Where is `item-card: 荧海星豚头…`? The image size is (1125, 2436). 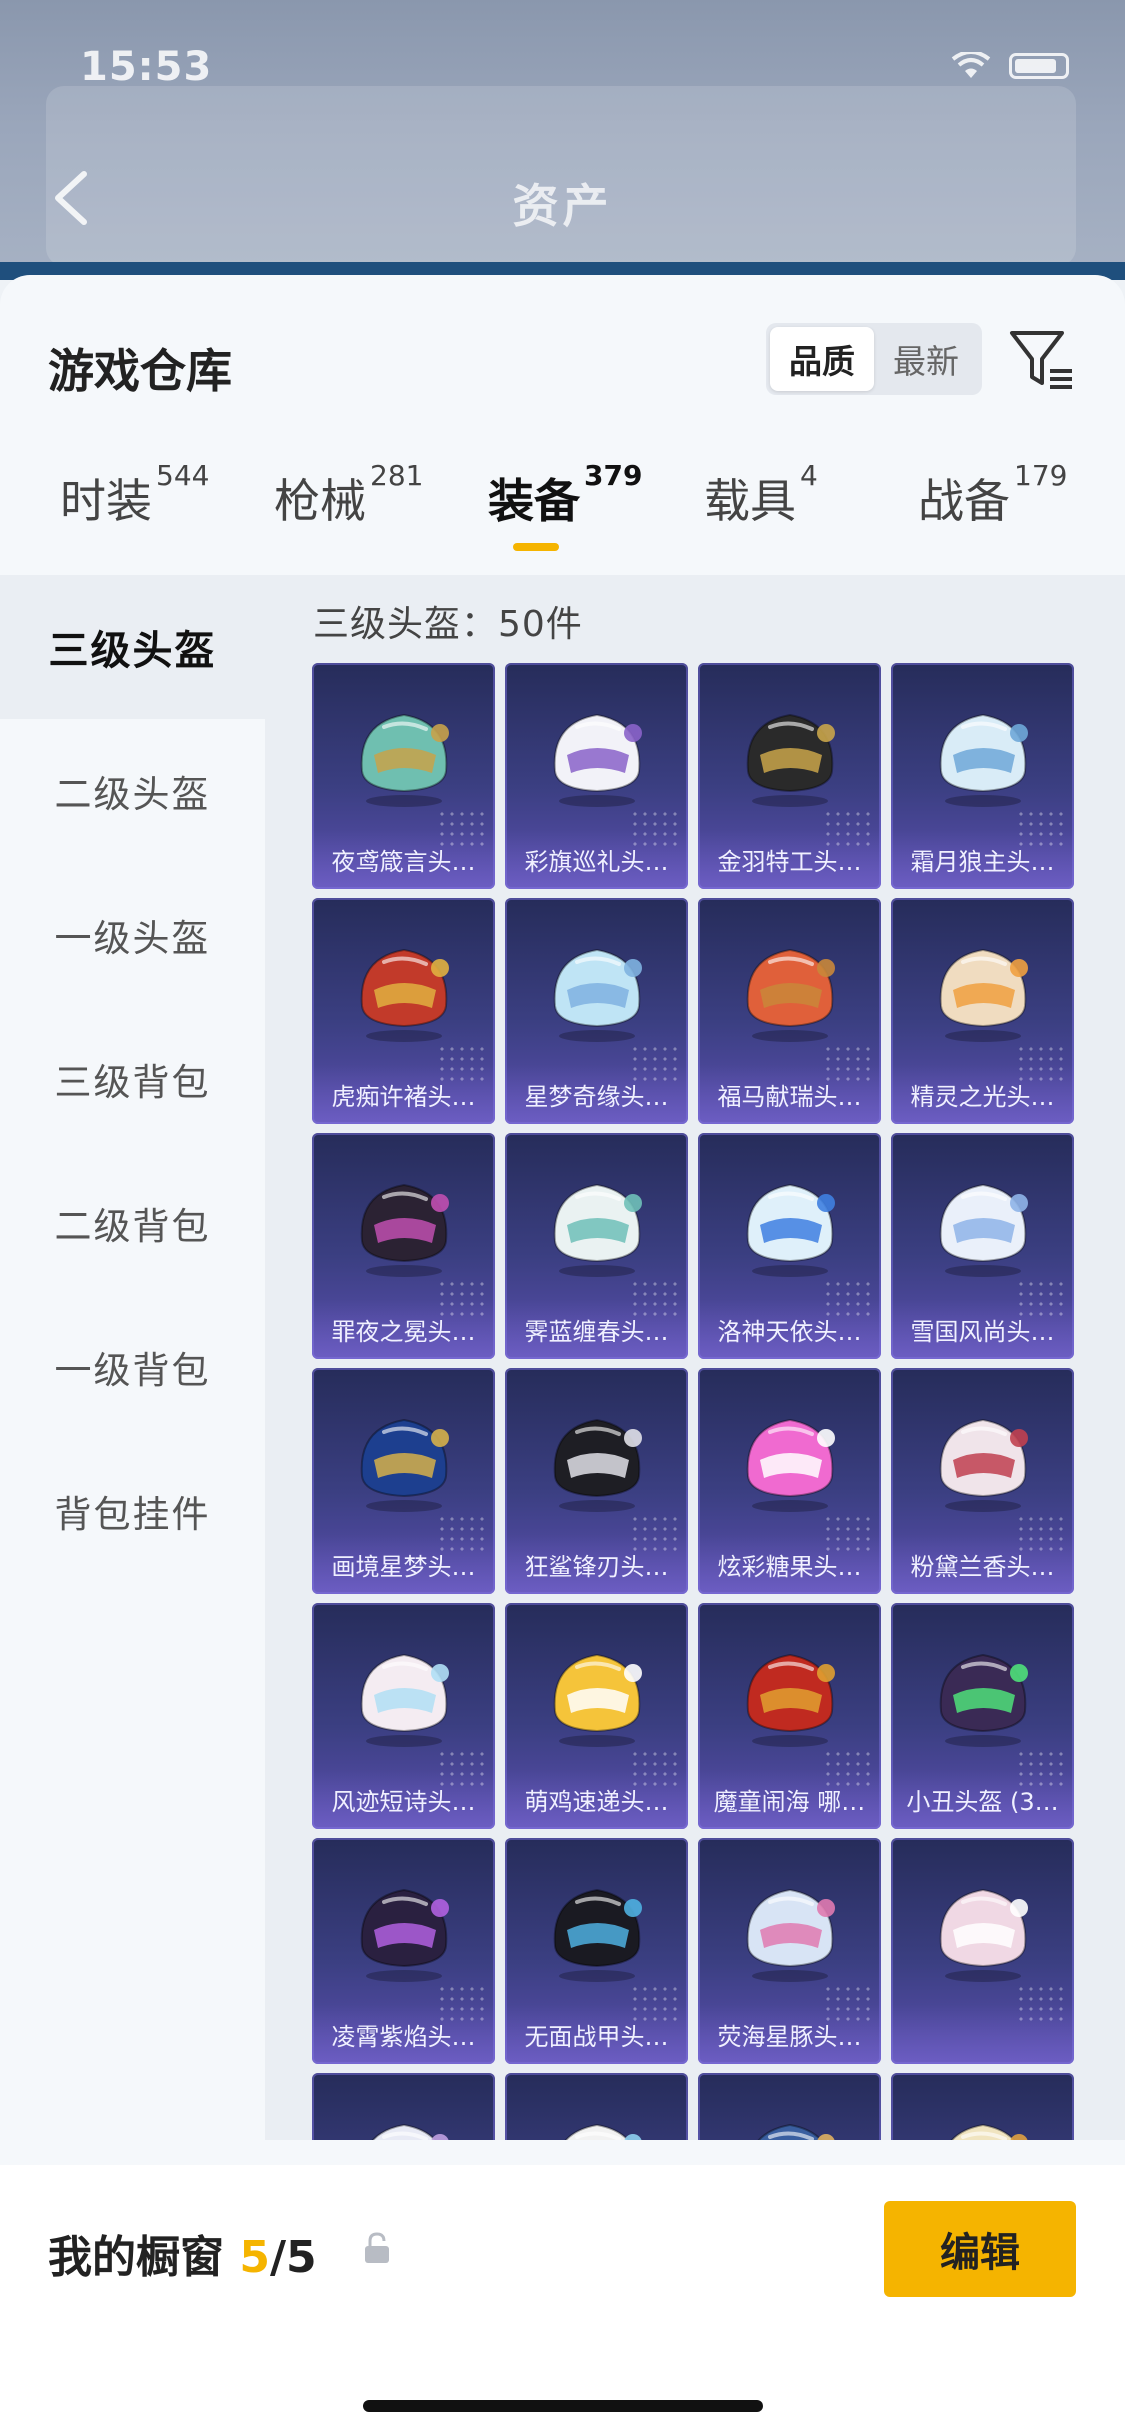
item-card: 荧海星豚头… is located at coordinates (789, 1951).